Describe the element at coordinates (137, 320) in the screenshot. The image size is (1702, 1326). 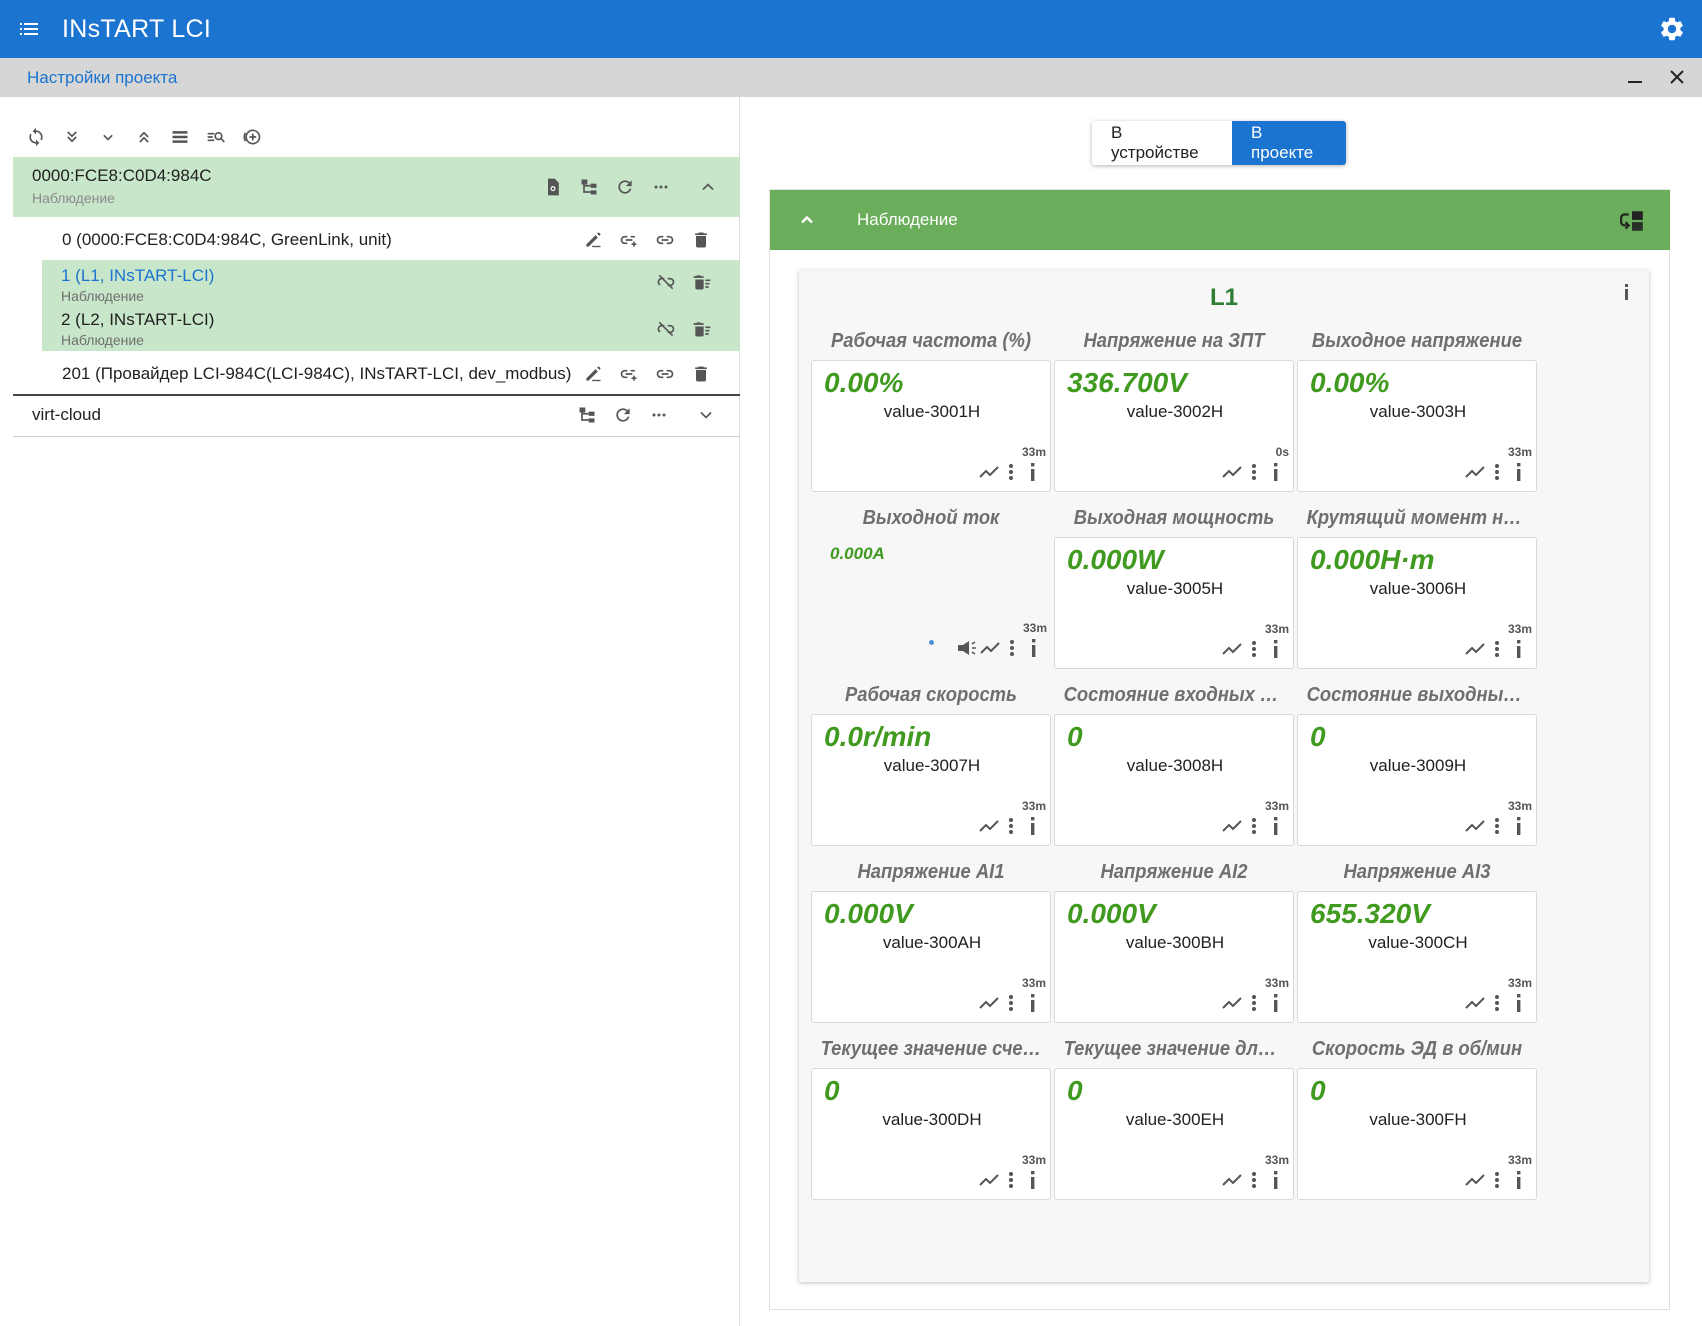
I see `child-l2-label: 2 (L2, INsTART-LCI)` at that location.